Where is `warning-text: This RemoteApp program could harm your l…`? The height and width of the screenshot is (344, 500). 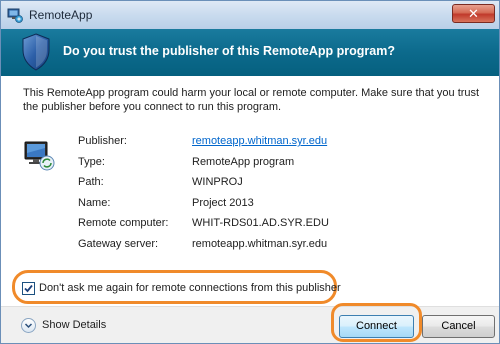 warning-text: This RemoteApp program could harm your l… is located at coordinates (251, 100).